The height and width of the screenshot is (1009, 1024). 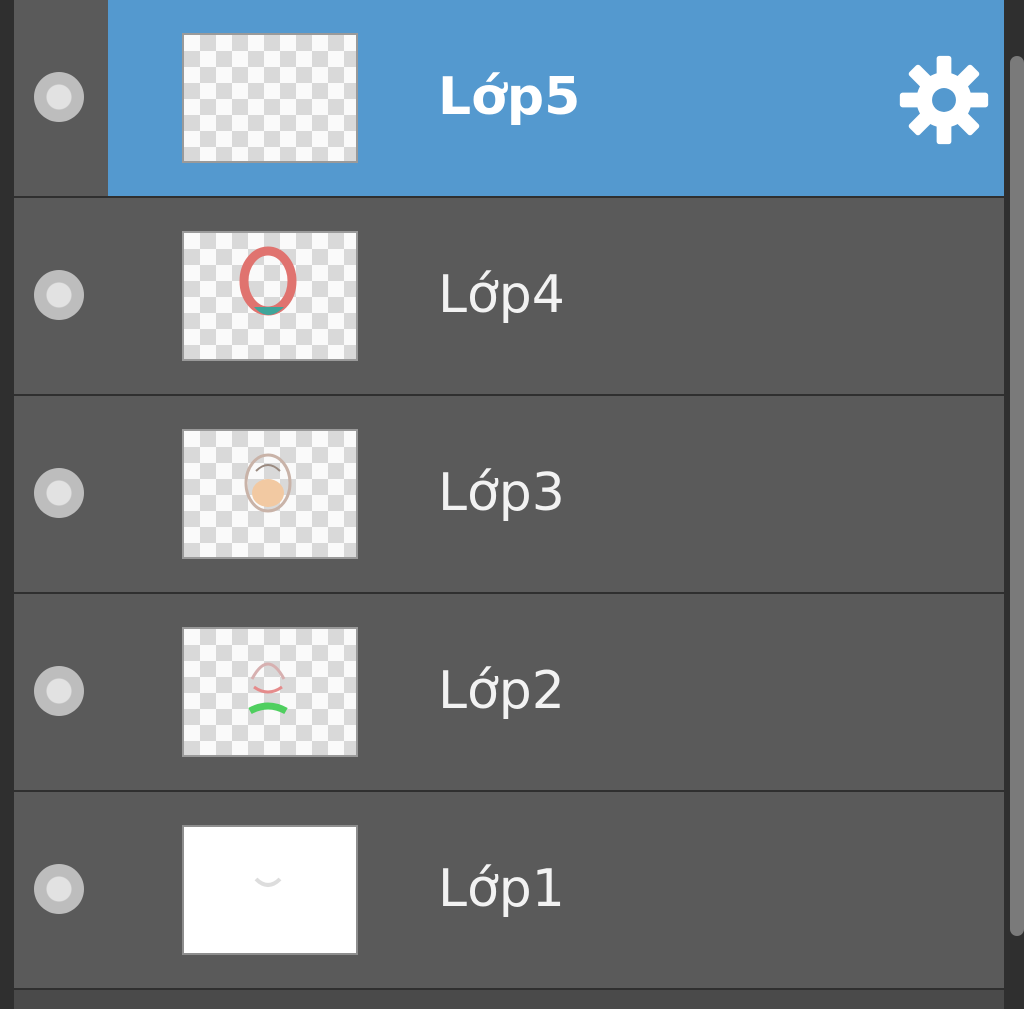 What do you see at coordinates (501, 295) in the screenshot?
I see `layer-name: Lớp4` at bounding box center [501, 295].